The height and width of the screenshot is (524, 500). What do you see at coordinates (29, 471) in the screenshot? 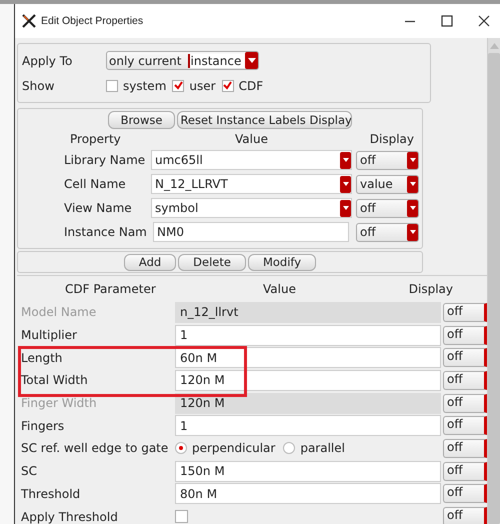
I see `parameter-label: SC` at bounding box center [29, 471].